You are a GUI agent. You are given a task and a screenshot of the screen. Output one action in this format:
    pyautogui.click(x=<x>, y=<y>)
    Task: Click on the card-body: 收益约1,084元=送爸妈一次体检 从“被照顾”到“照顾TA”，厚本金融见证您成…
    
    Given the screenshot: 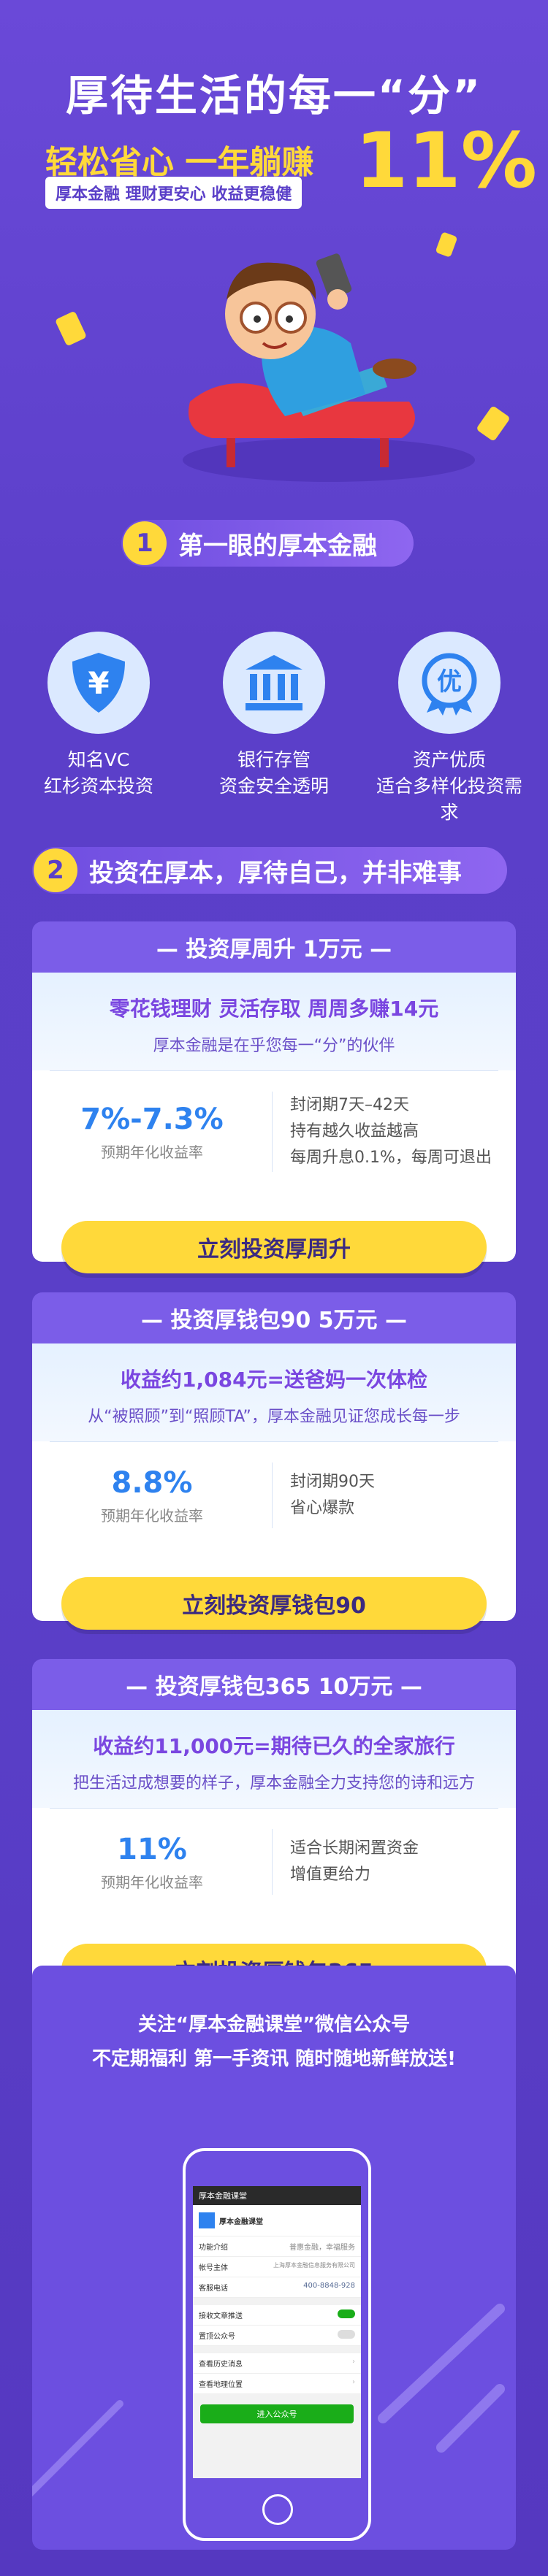 What is the action you would take?
    pyautogui.click(x=274, y=1486)
    